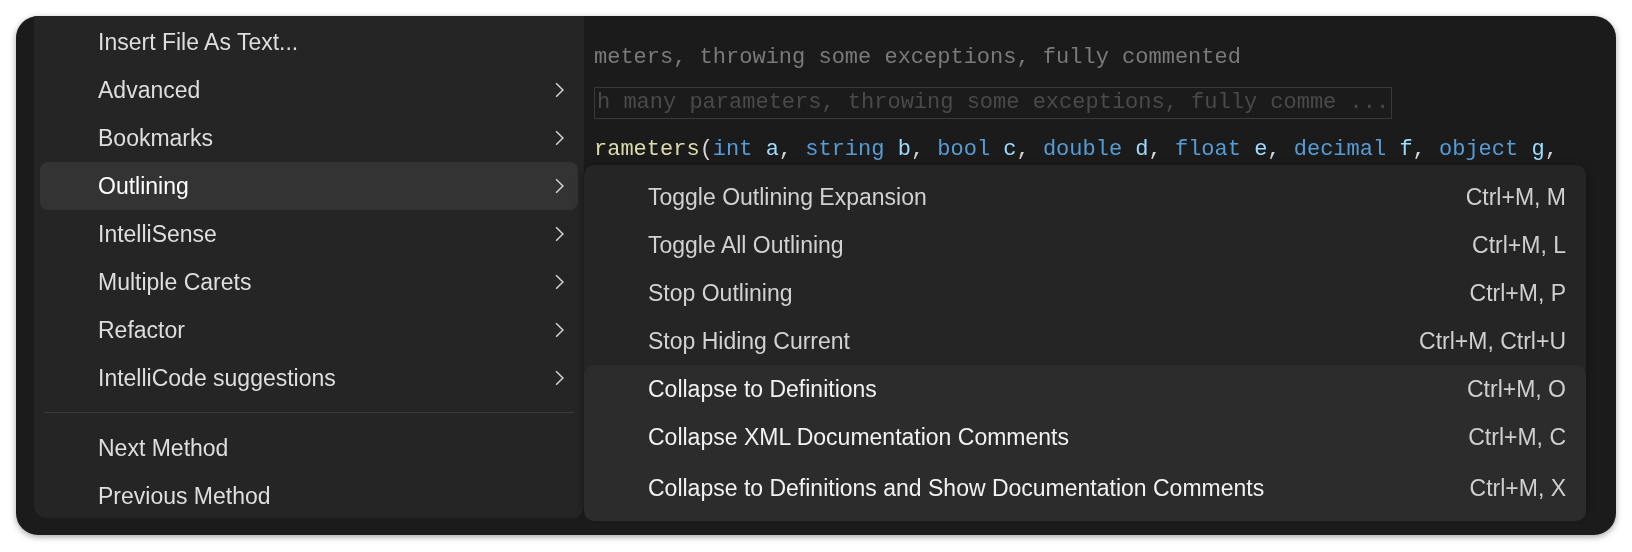 The image size is (1632, 552). I want to click on menu-item: Previous Method, so click(309, 496).